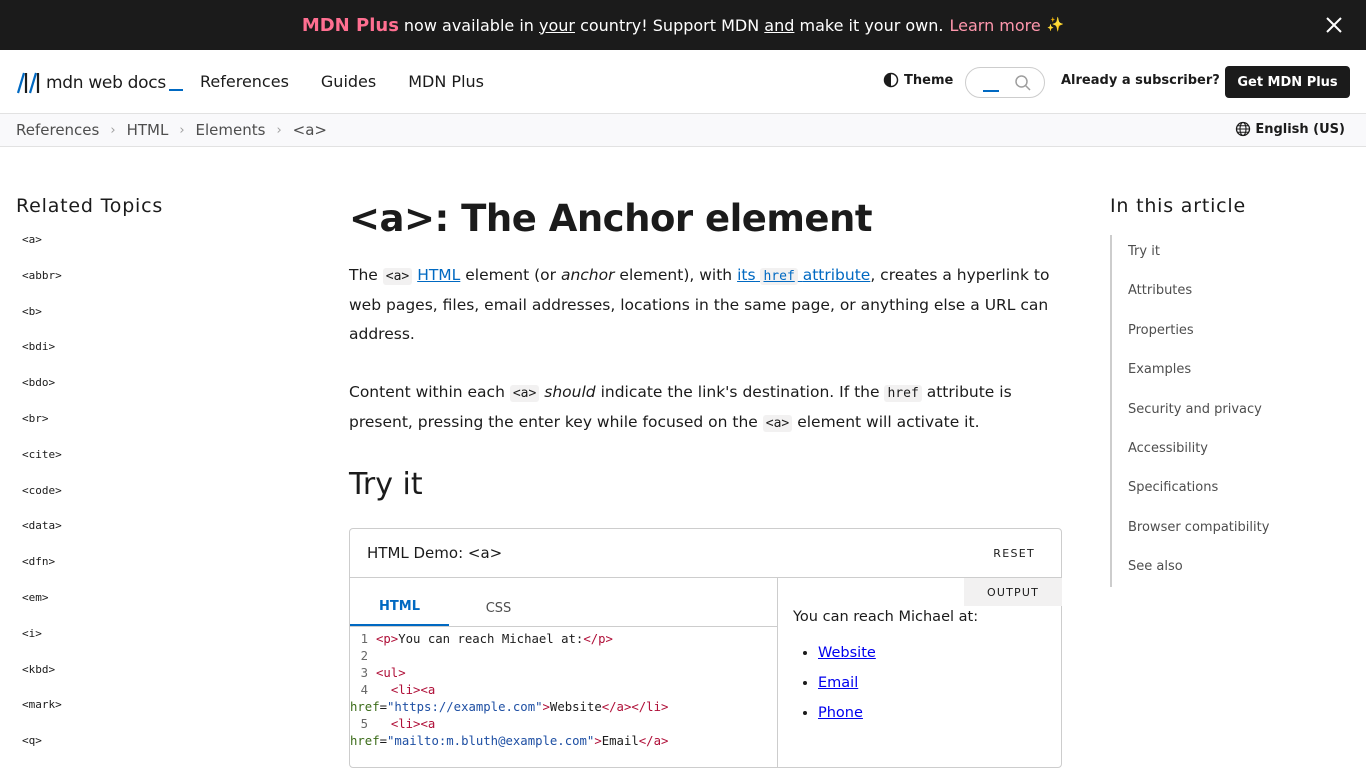  I want to click on sidebar-item: <dfn>, so click(144, 573).